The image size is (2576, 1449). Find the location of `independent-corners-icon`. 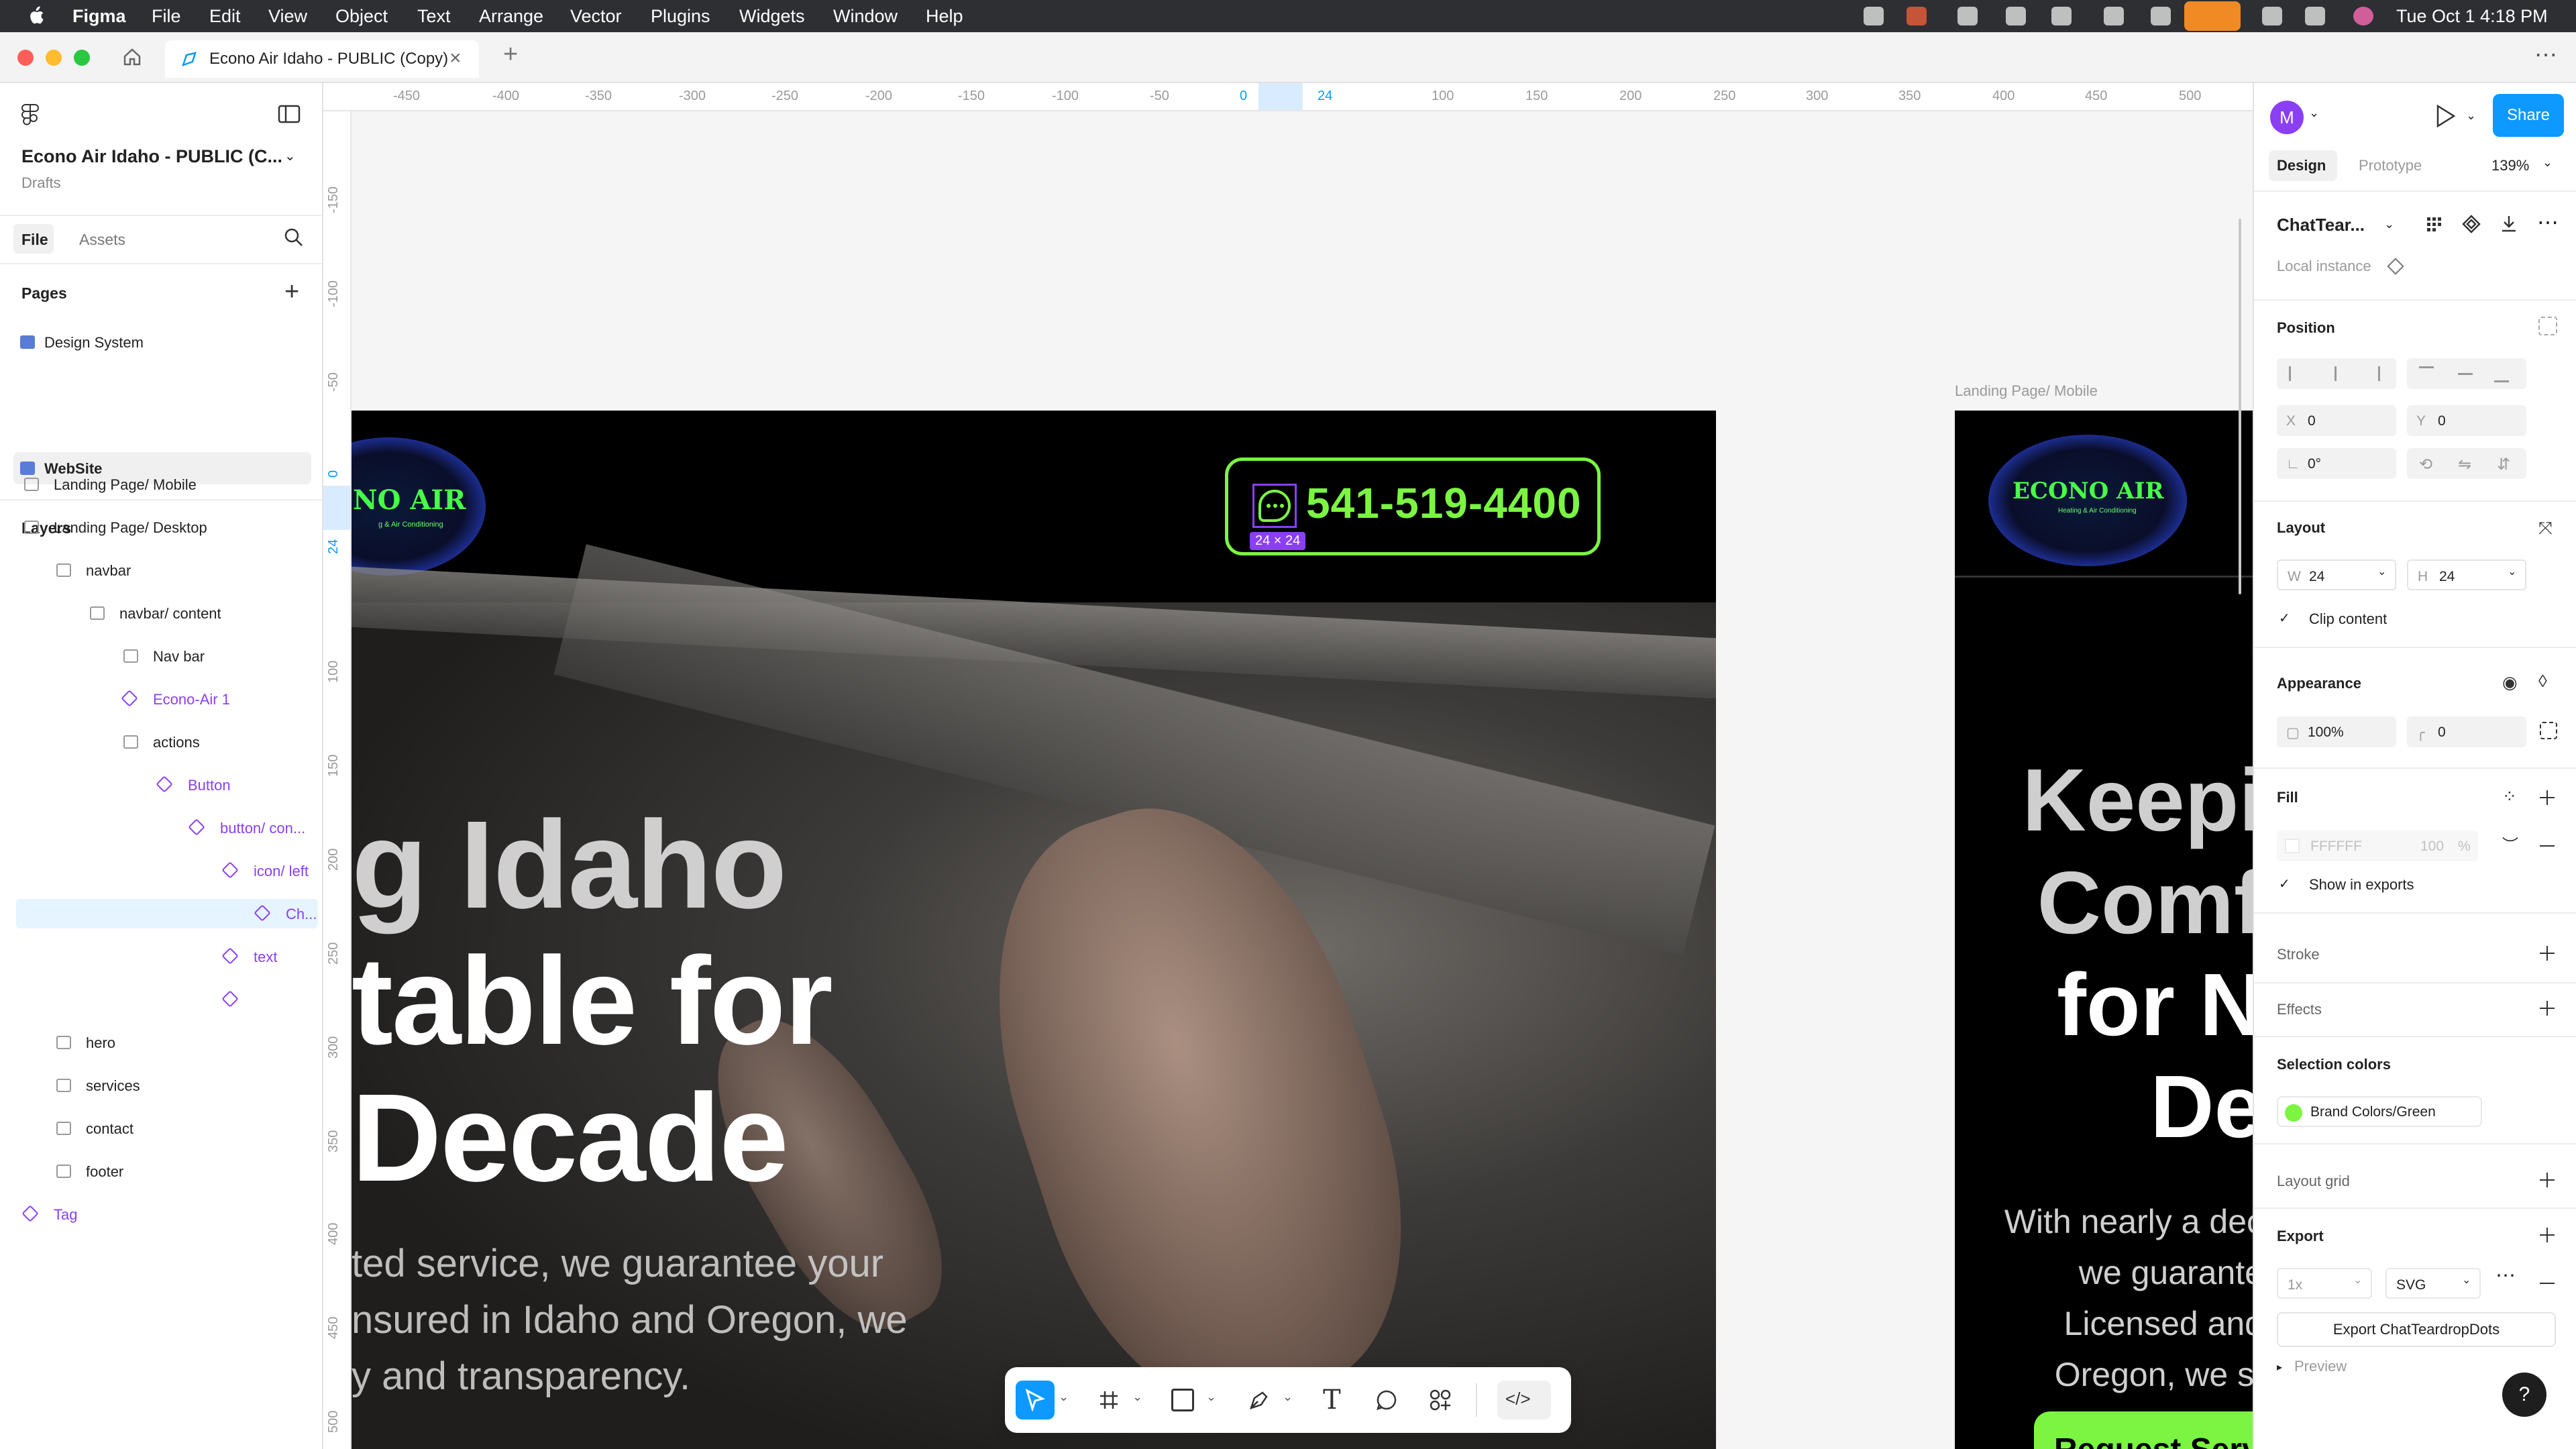

independent-corners-icon is located at coordinates (2548, 730).